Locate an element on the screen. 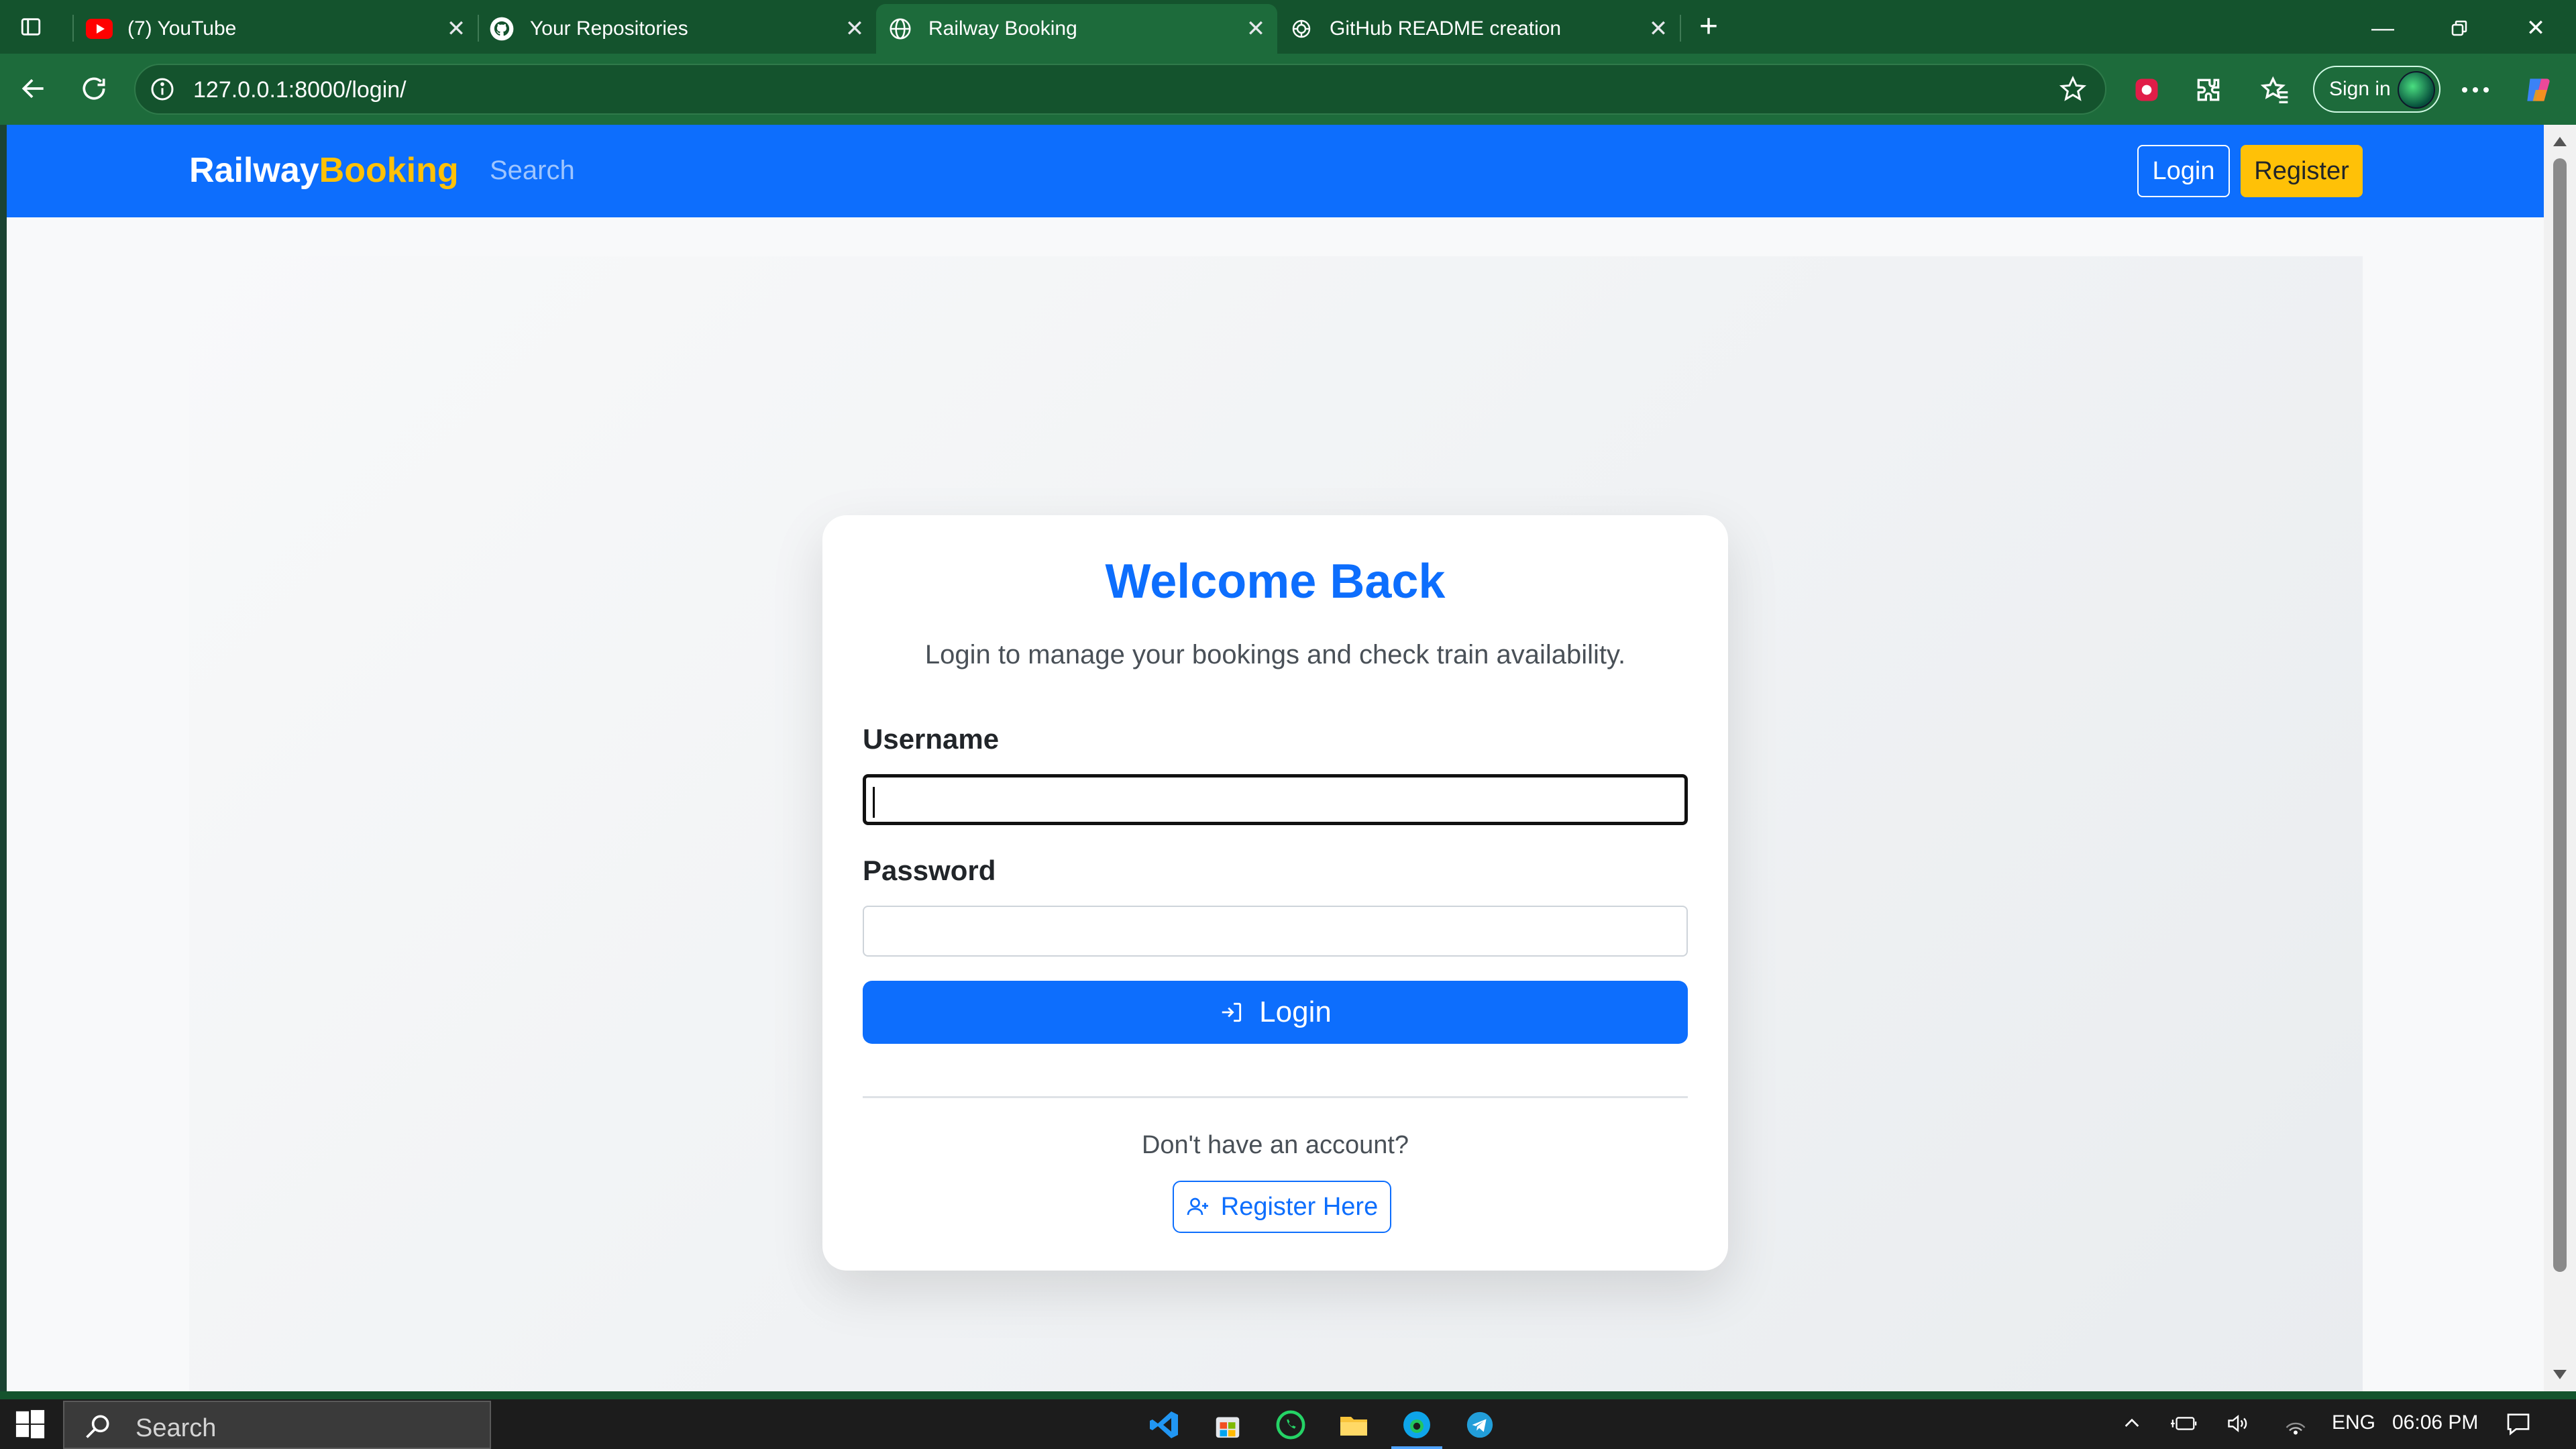  brand-logo: RailwayBooking is located at coordinates (324, 170).